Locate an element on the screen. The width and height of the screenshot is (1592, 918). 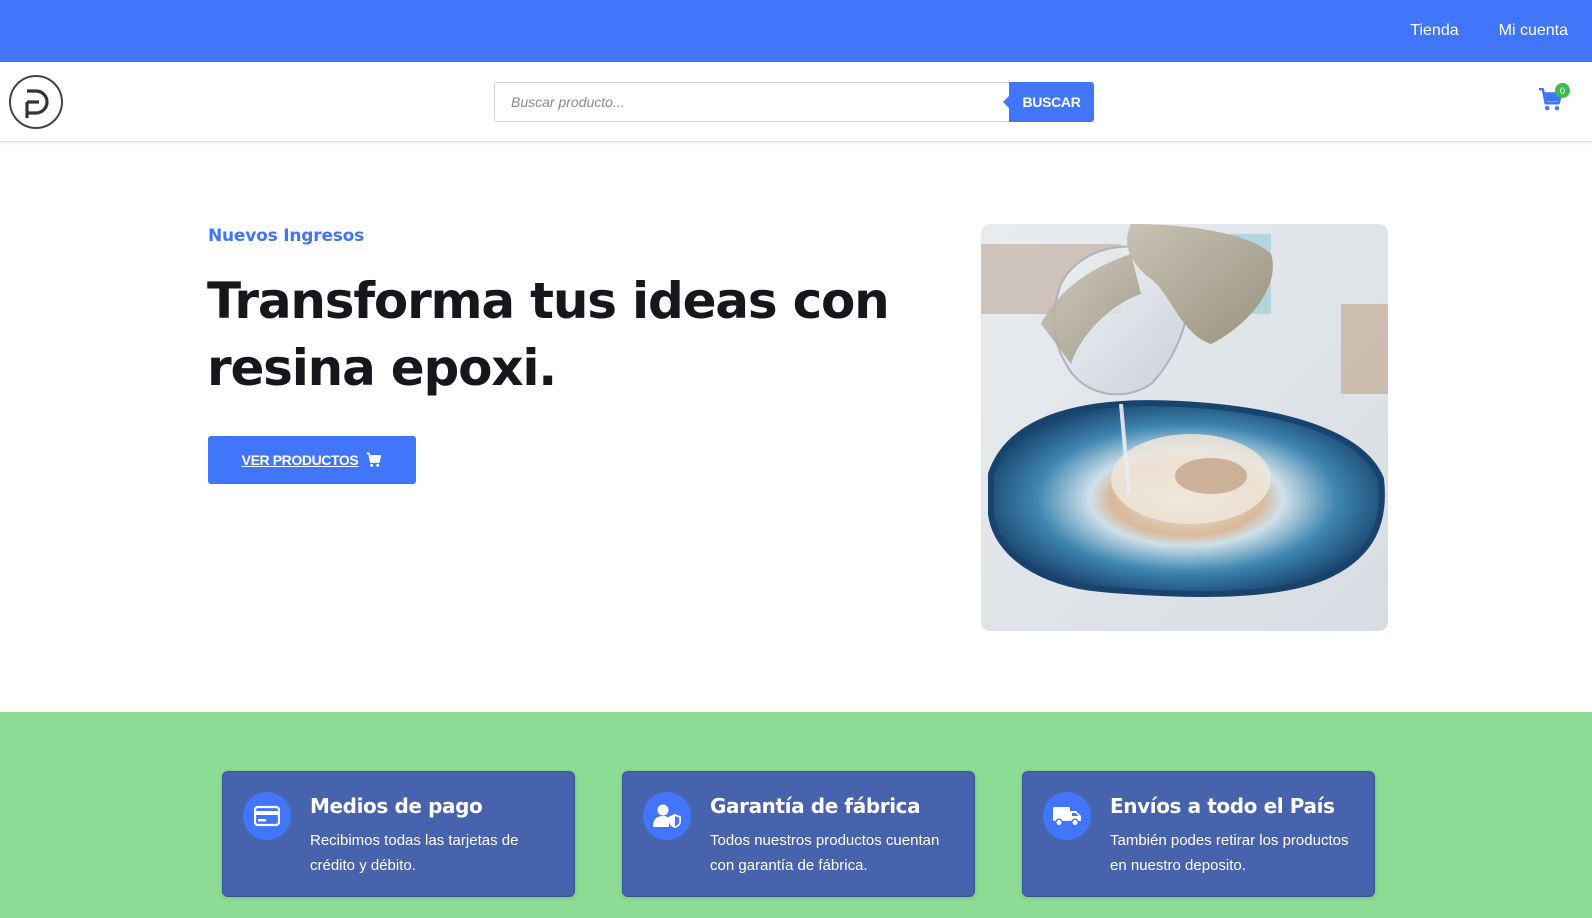
feature-title: Garantía de fábrica is located at coordinates (815, 806).